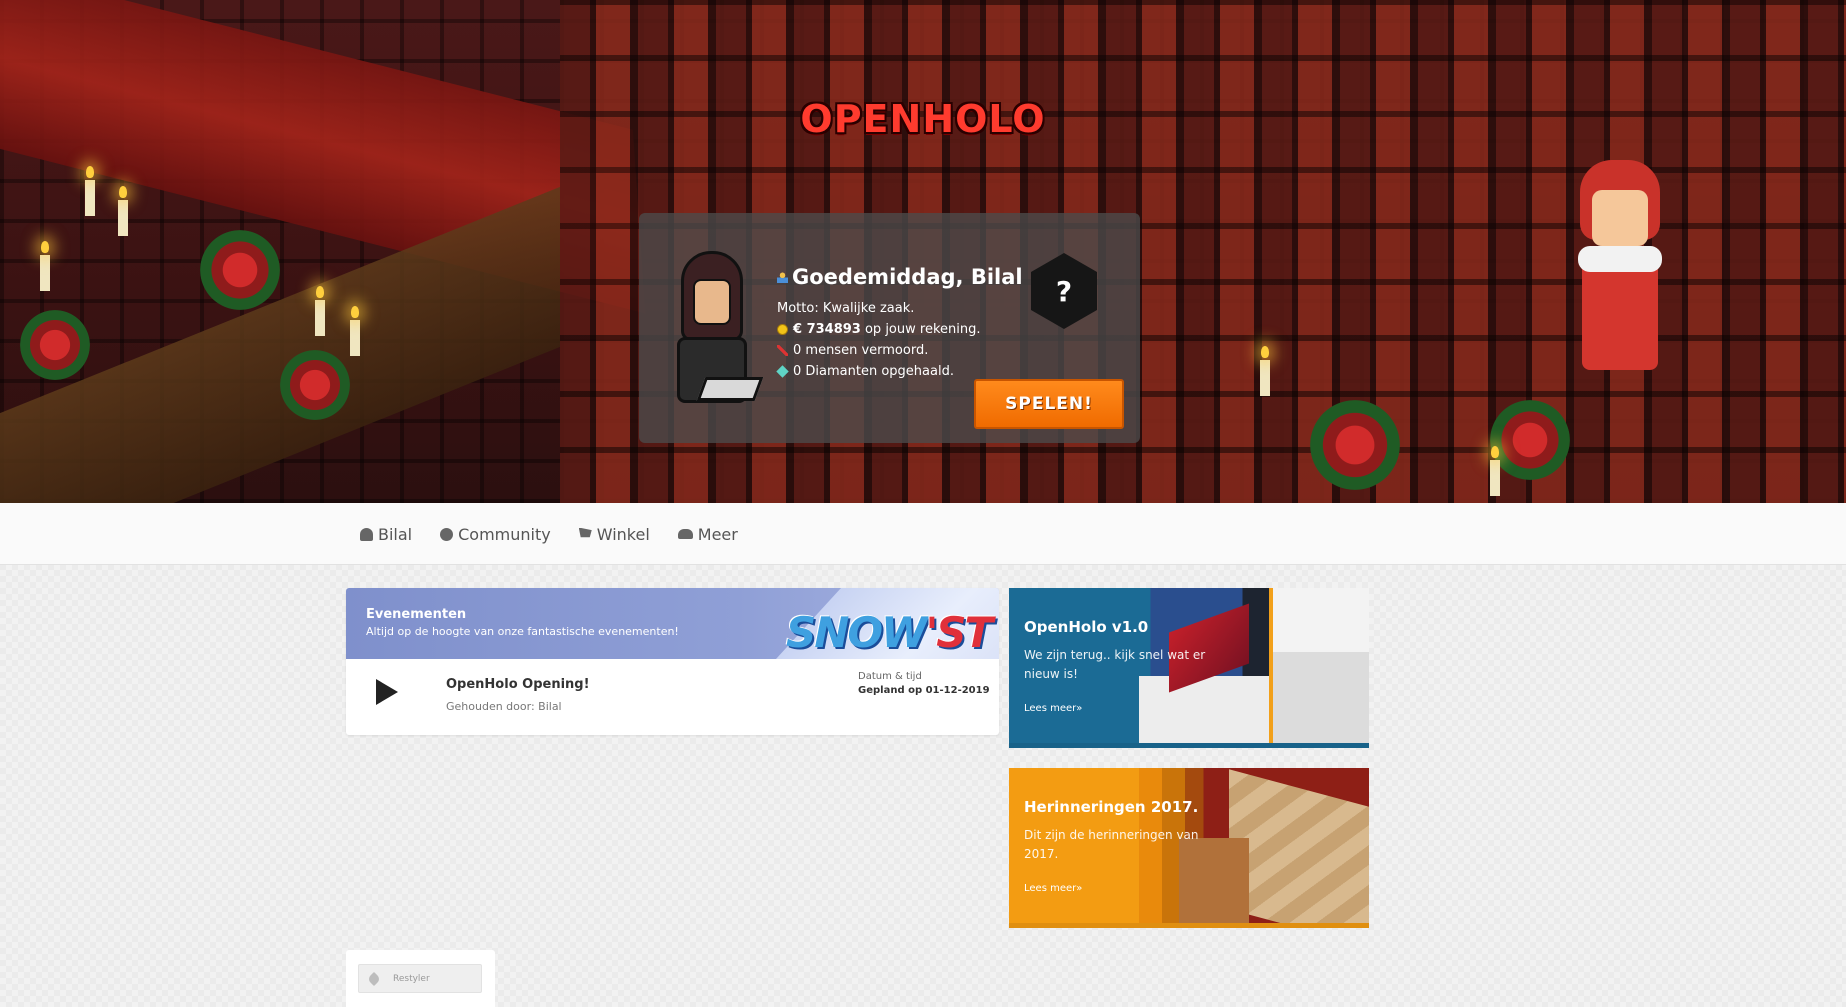 The height and width of the screenshot is (1007, 1846). What do you see at coordinates (366, 534) in the screenshot?
I see `user-icon` at bounding box center [366, 534].